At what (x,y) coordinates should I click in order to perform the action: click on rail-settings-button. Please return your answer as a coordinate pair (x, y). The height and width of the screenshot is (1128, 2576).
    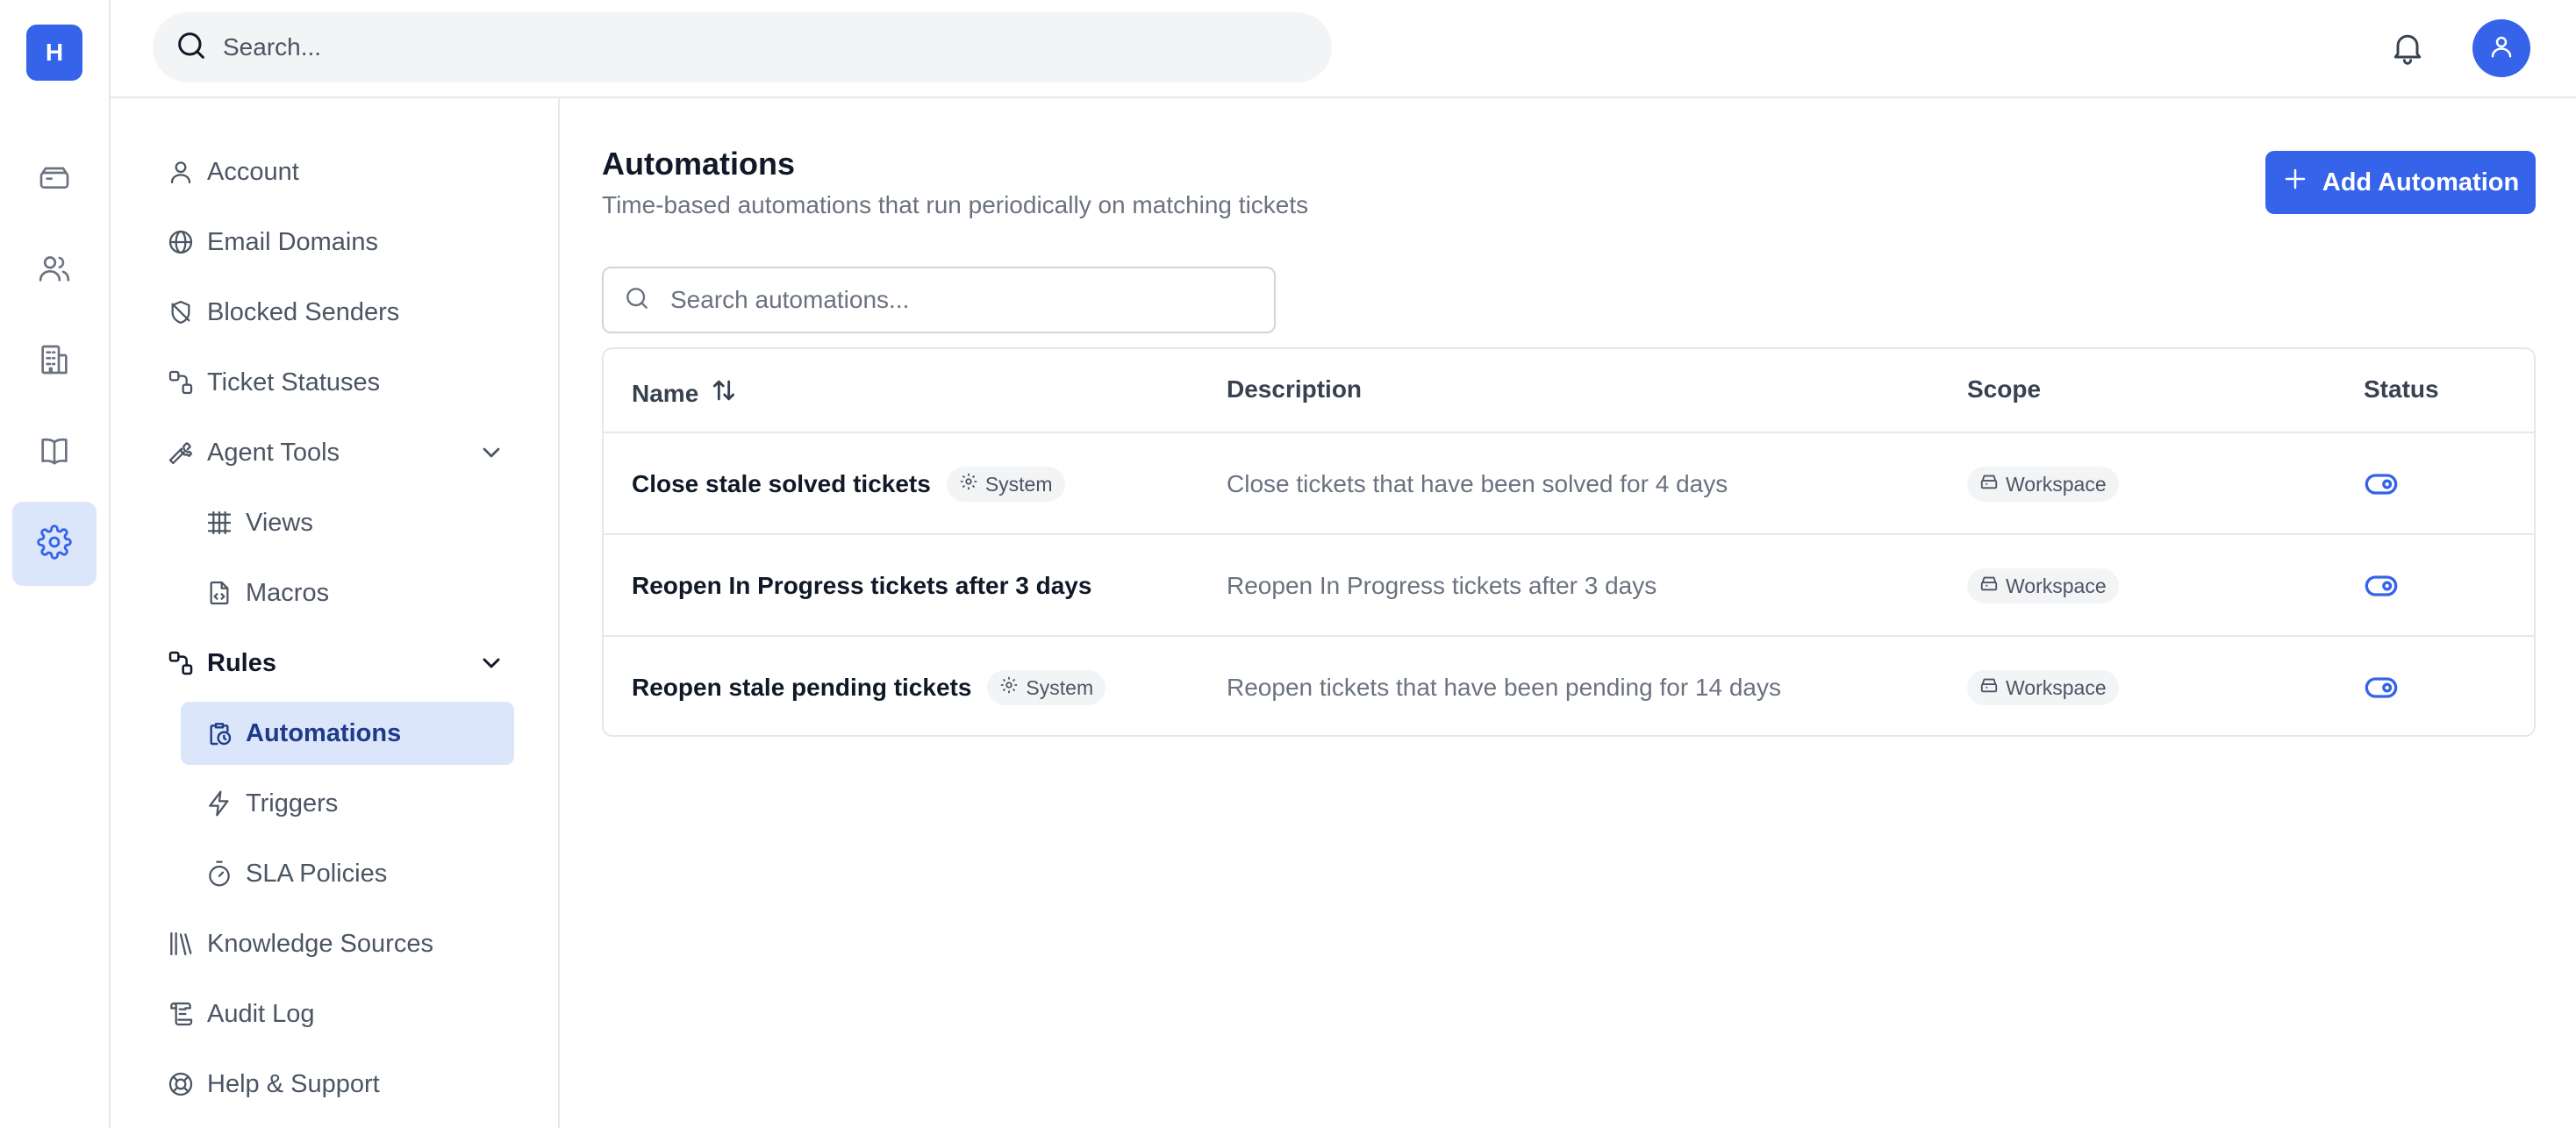
    Looking at the image, I should click on (54, 544).